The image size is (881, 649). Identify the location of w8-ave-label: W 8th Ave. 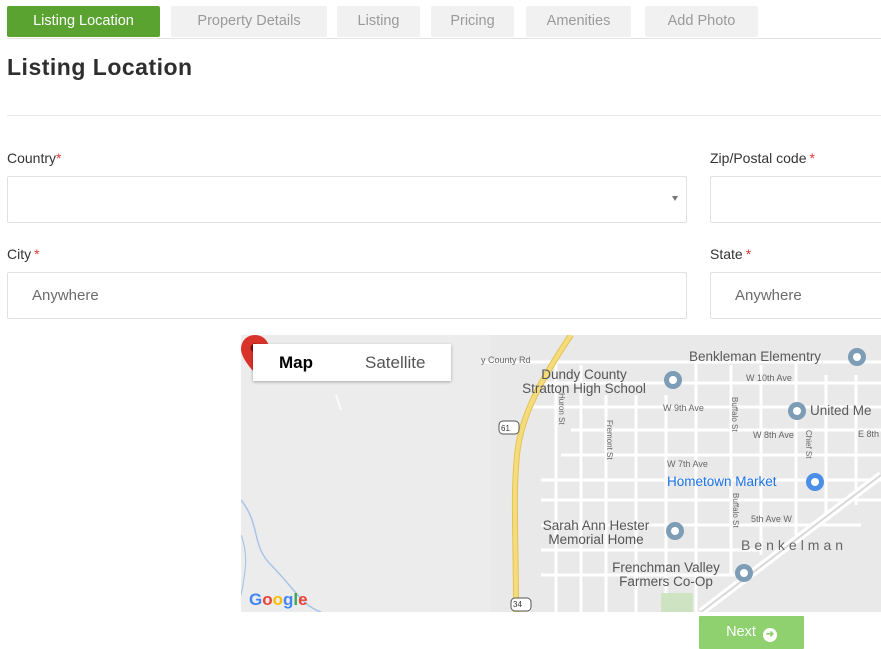
(773, 435).